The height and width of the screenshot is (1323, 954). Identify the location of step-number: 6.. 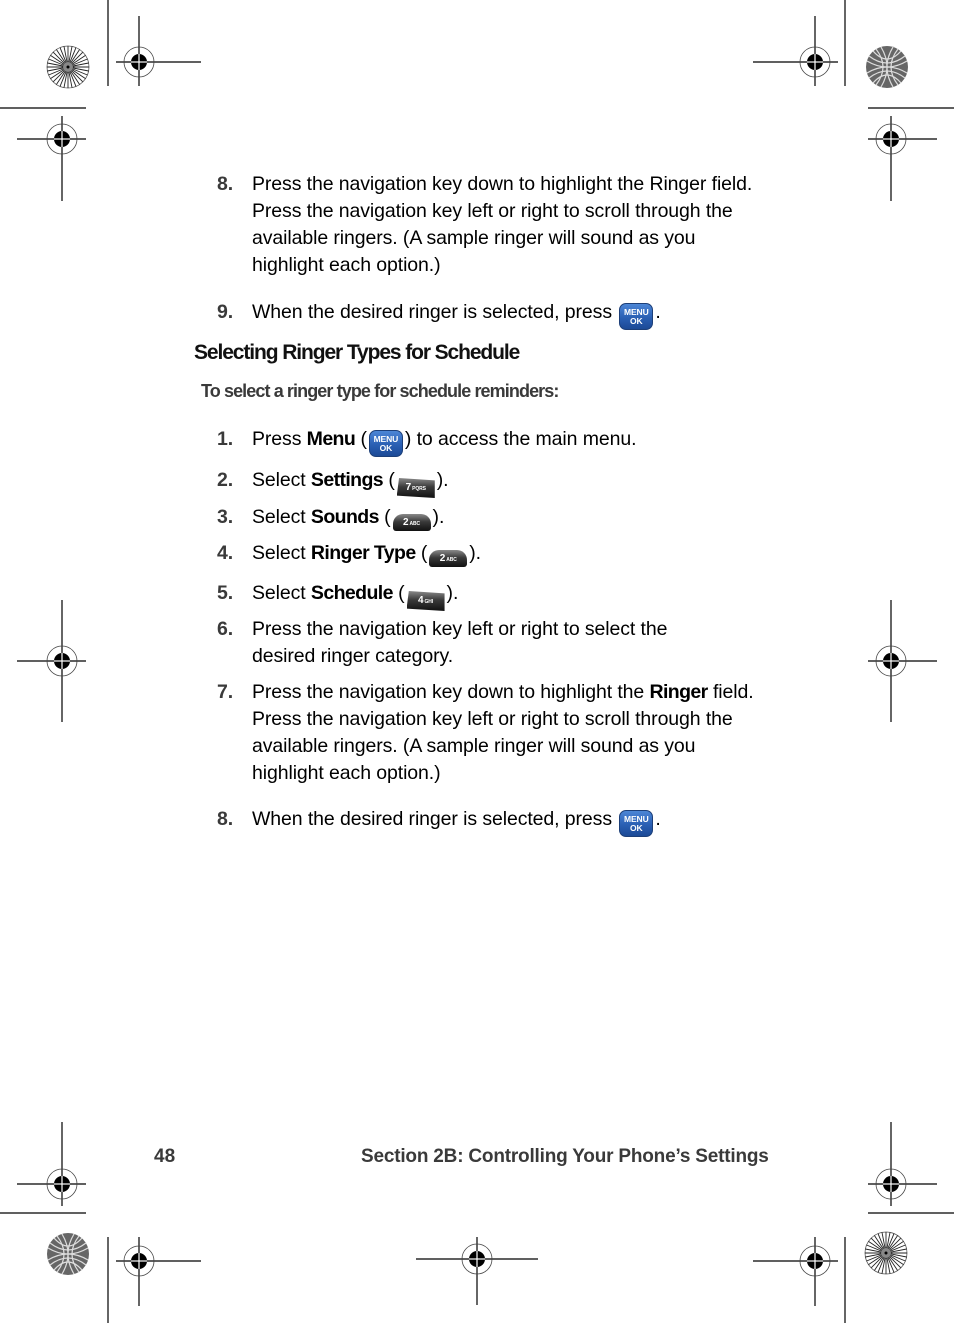
(225, 629).